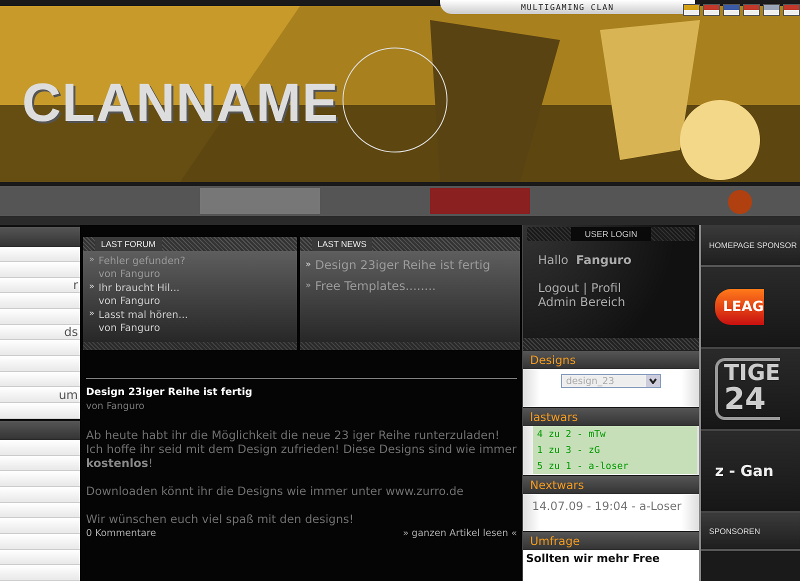  What do you see at coordinates (739, 307) in the screenshot?
I see `sponsor-logo: LEAG` at bounding box center [739, 307].